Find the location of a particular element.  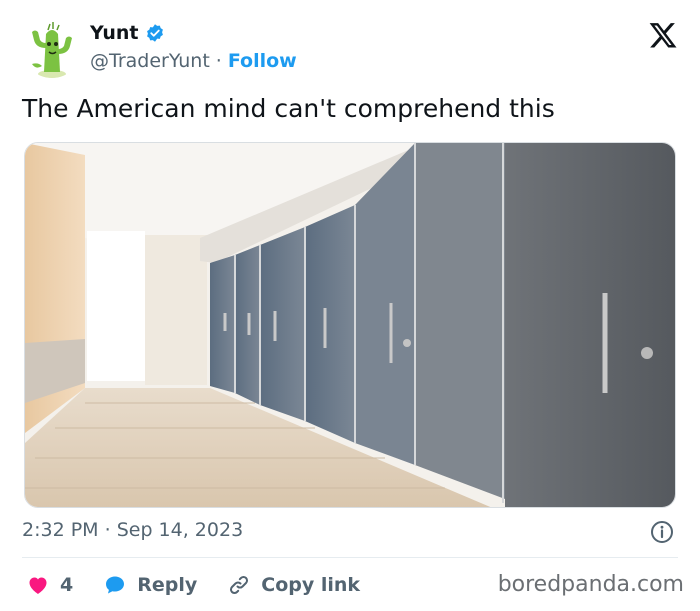

user-handle: @TraderYunt is located at coordinates (150, 61).